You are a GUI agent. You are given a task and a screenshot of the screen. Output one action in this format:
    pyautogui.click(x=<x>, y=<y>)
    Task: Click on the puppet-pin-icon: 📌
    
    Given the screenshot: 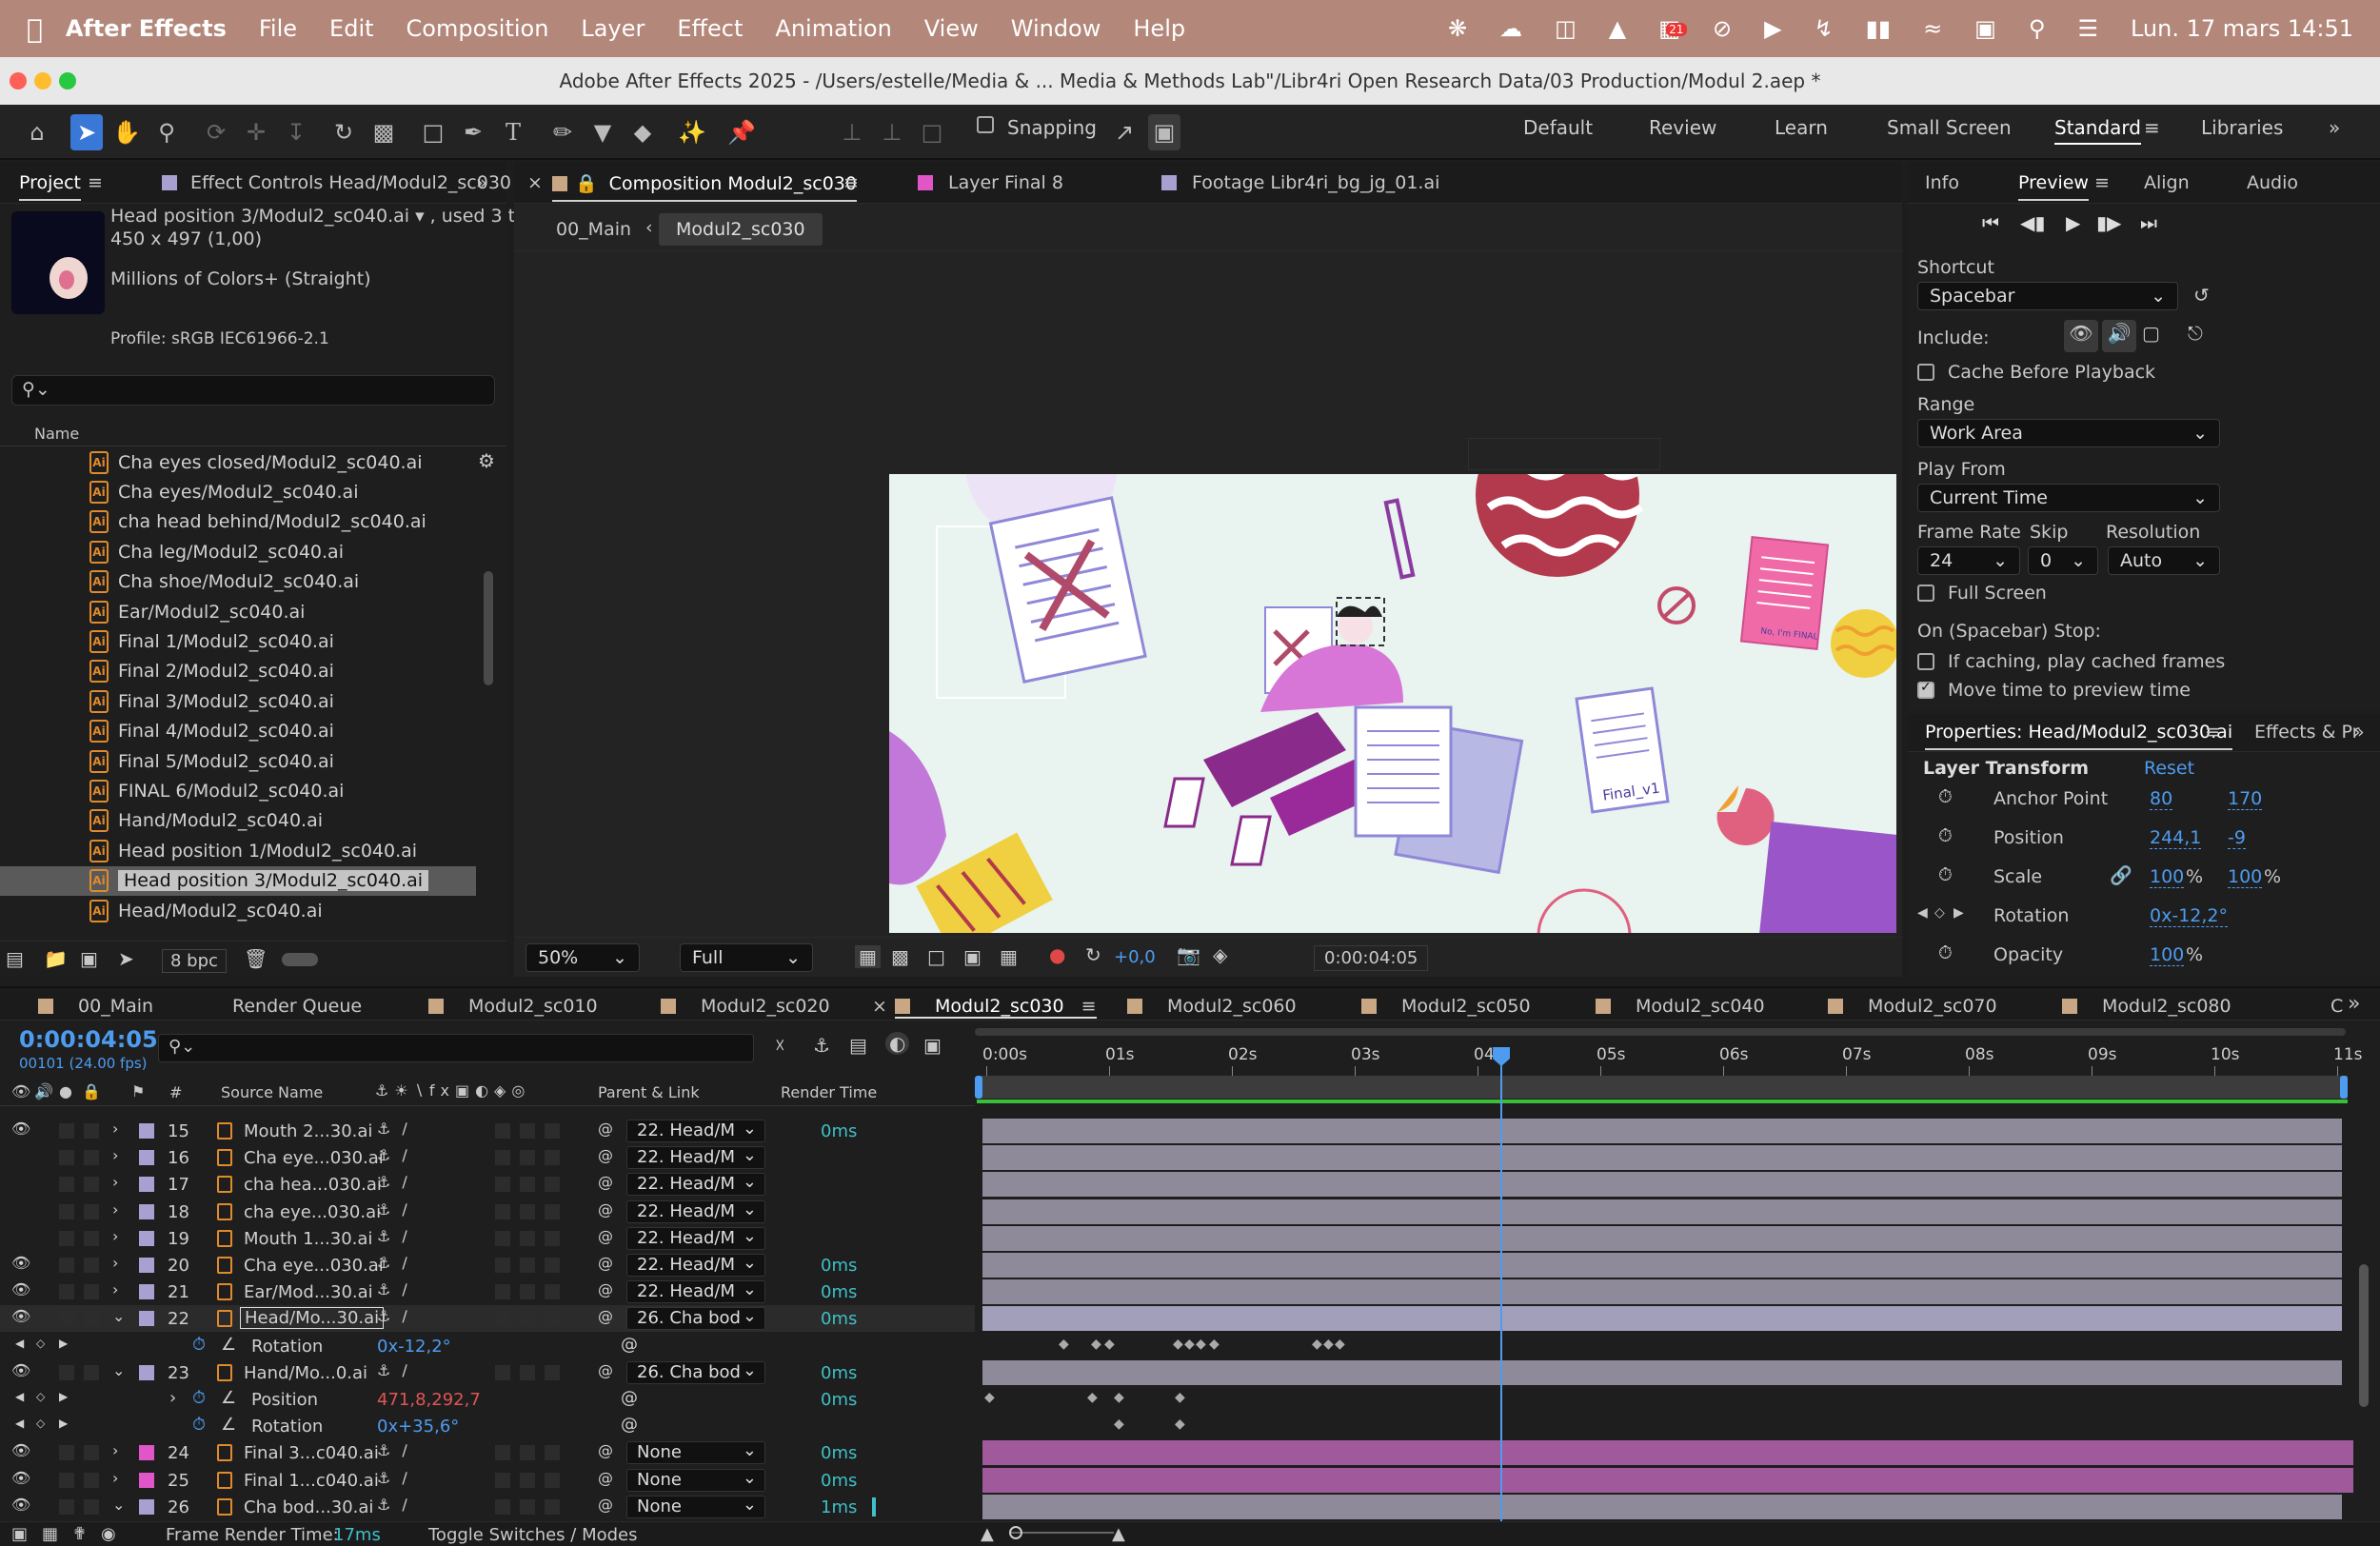 What is the action you would take?
    pyautogui.click(x=741, y=132)
    